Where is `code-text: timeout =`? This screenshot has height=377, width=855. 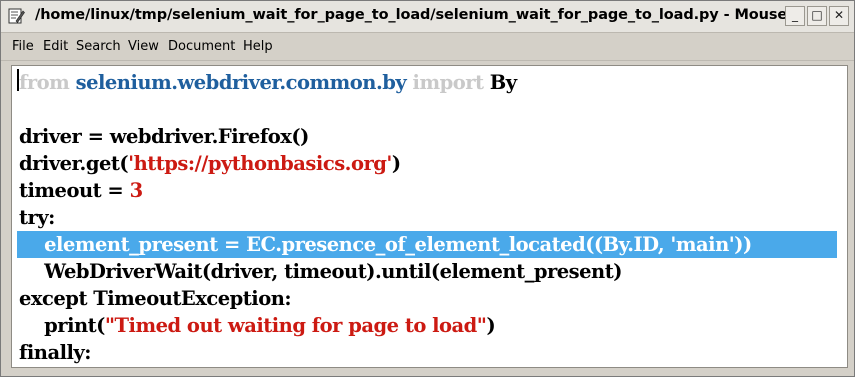
code-text: timeout = is located at coordinates (74, 190).